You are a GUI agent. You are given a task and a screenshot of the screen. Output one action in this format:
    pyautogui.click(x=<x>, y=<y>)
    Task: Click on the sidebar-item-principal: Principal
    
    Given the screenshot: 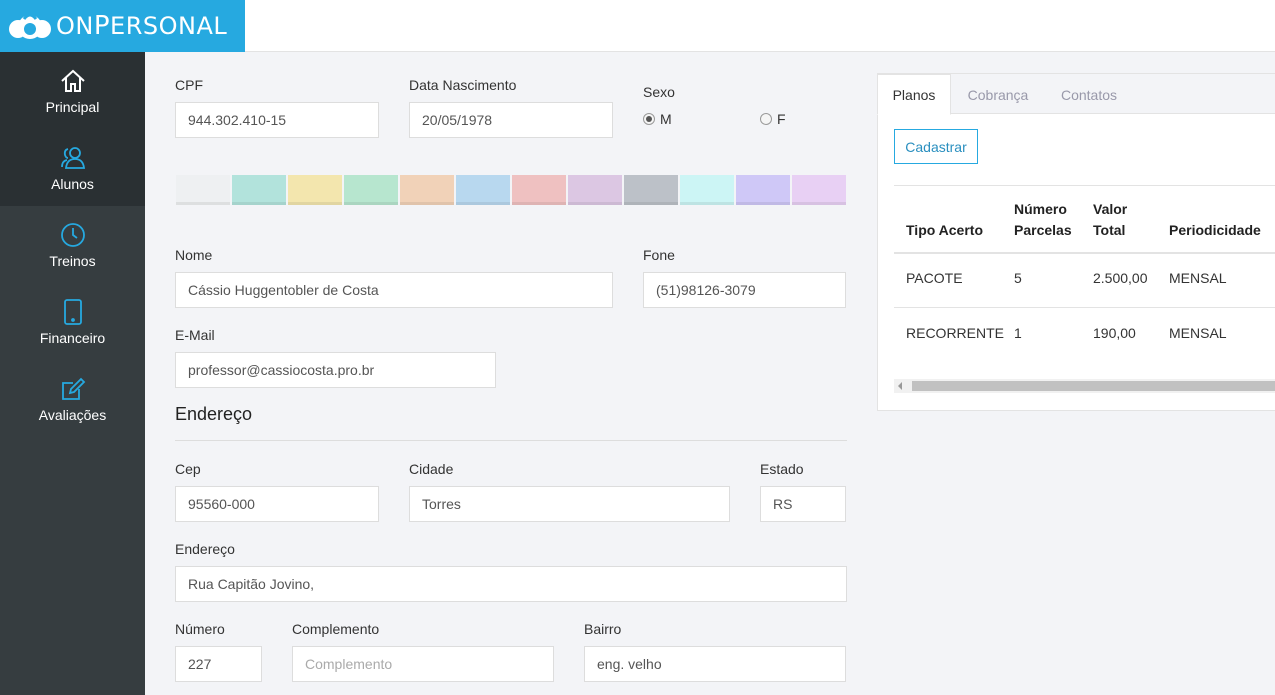 What is the action you would take?
    pyautogui.click(x=72, y=90)
    